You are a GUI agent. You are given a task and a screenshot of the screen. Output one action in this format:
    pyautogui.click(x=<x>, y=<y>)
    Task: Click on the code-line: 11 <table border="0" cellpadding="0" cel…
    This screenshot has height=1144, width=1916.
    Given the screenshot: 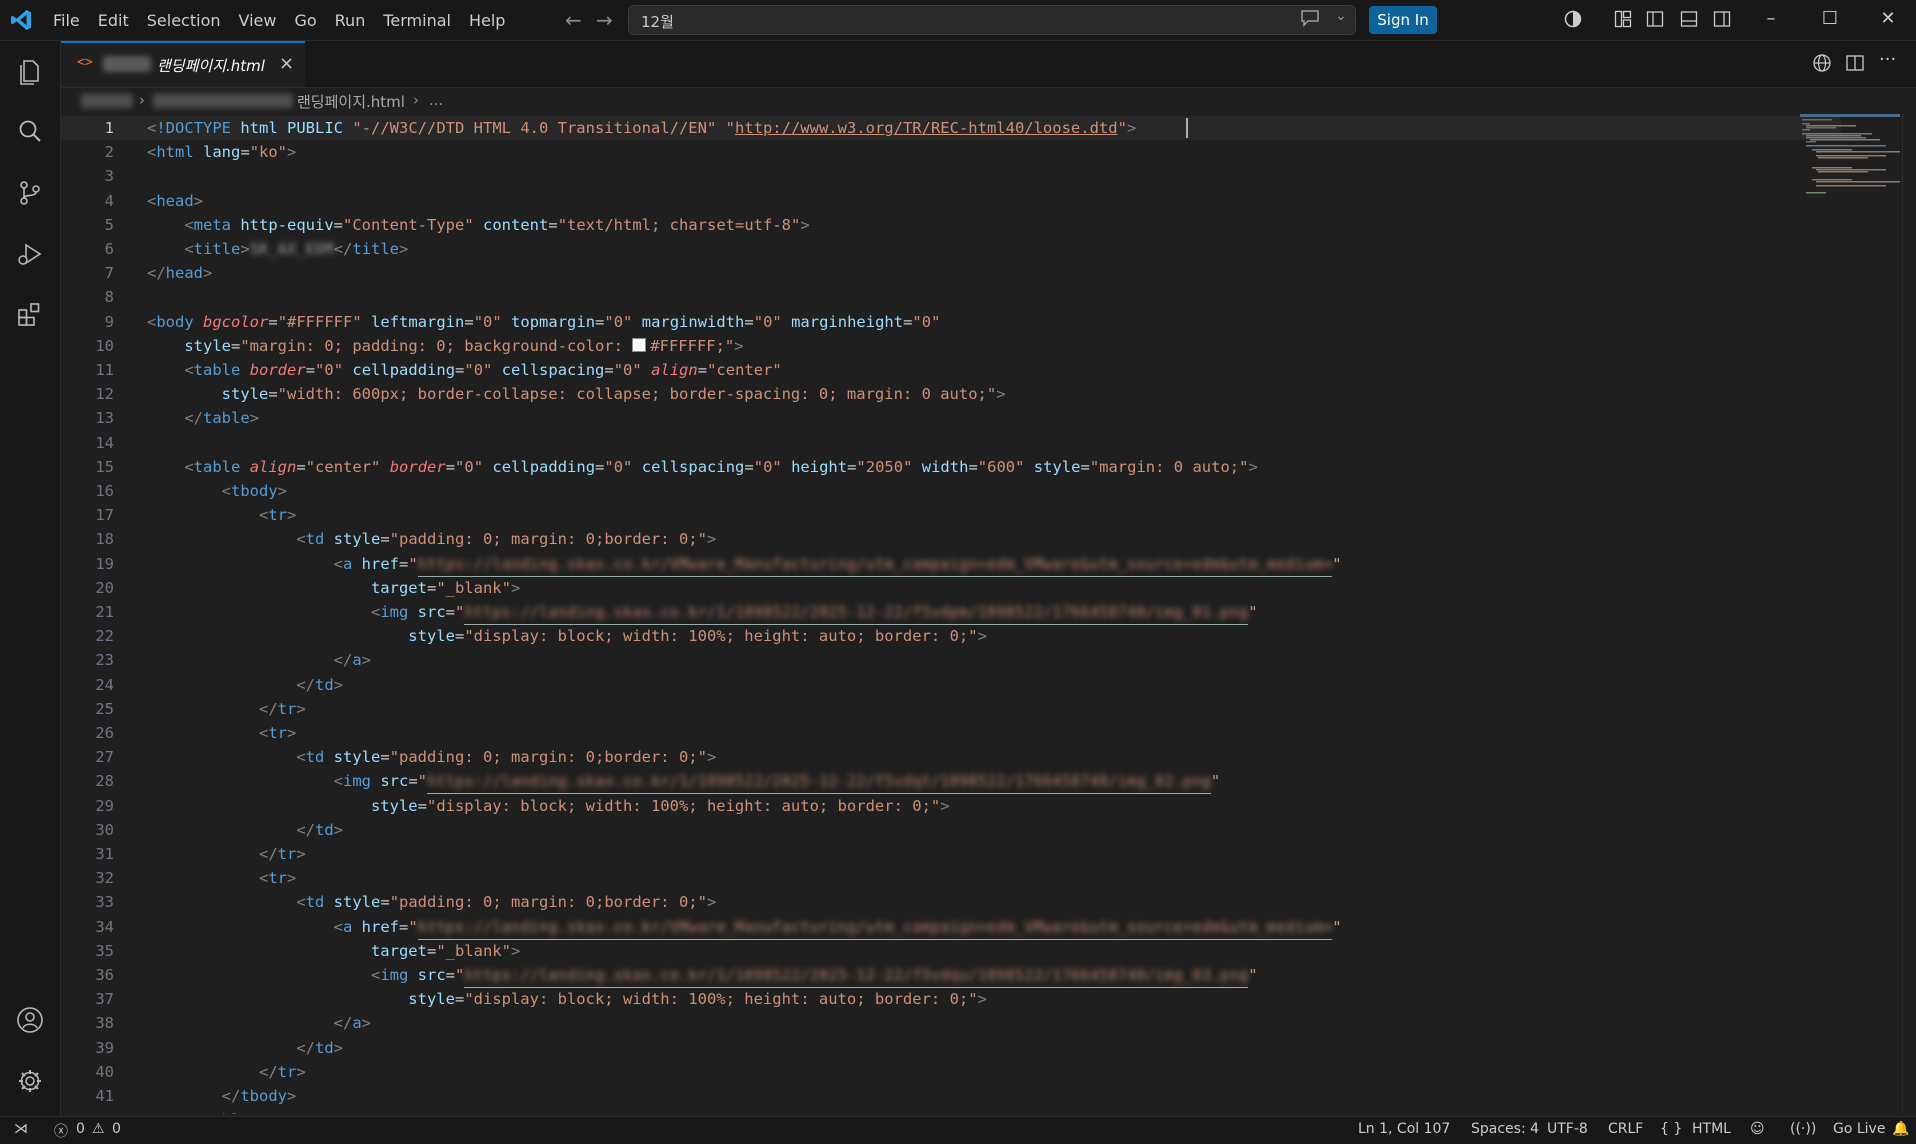 What is the action you would take?
    pyautogui.click(x=951, y=370)
    